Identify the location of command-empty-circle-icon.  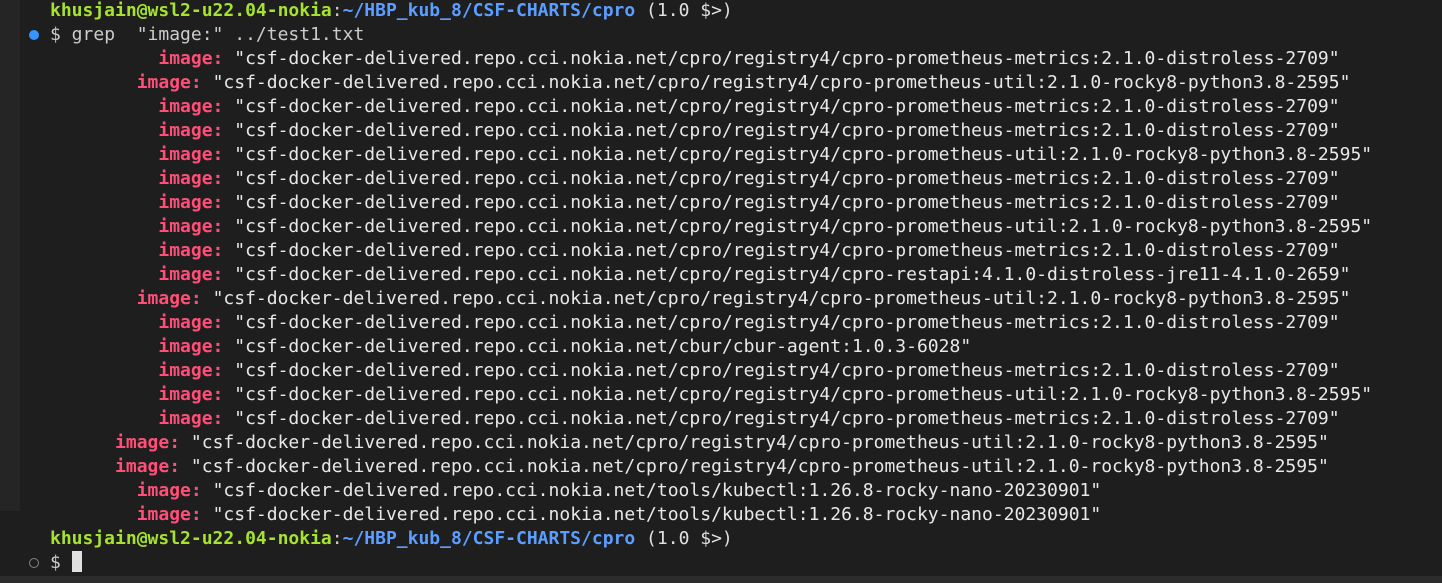
(34, 563).